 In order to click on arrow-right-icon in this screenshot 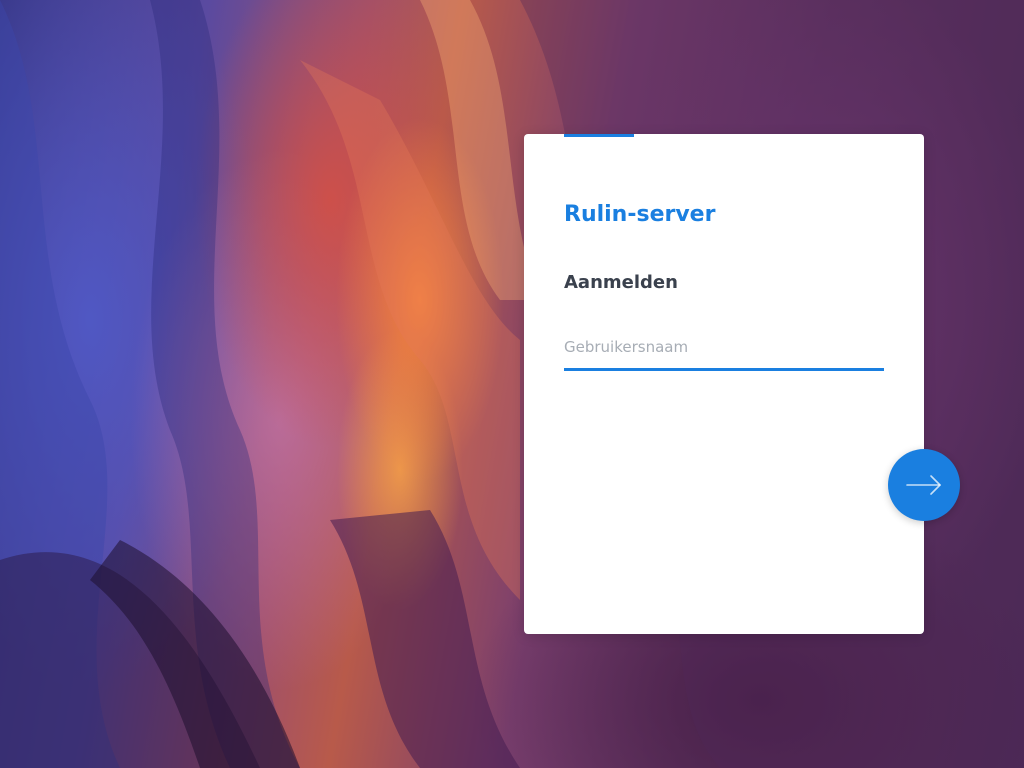, I will do `click(923, 485)`.